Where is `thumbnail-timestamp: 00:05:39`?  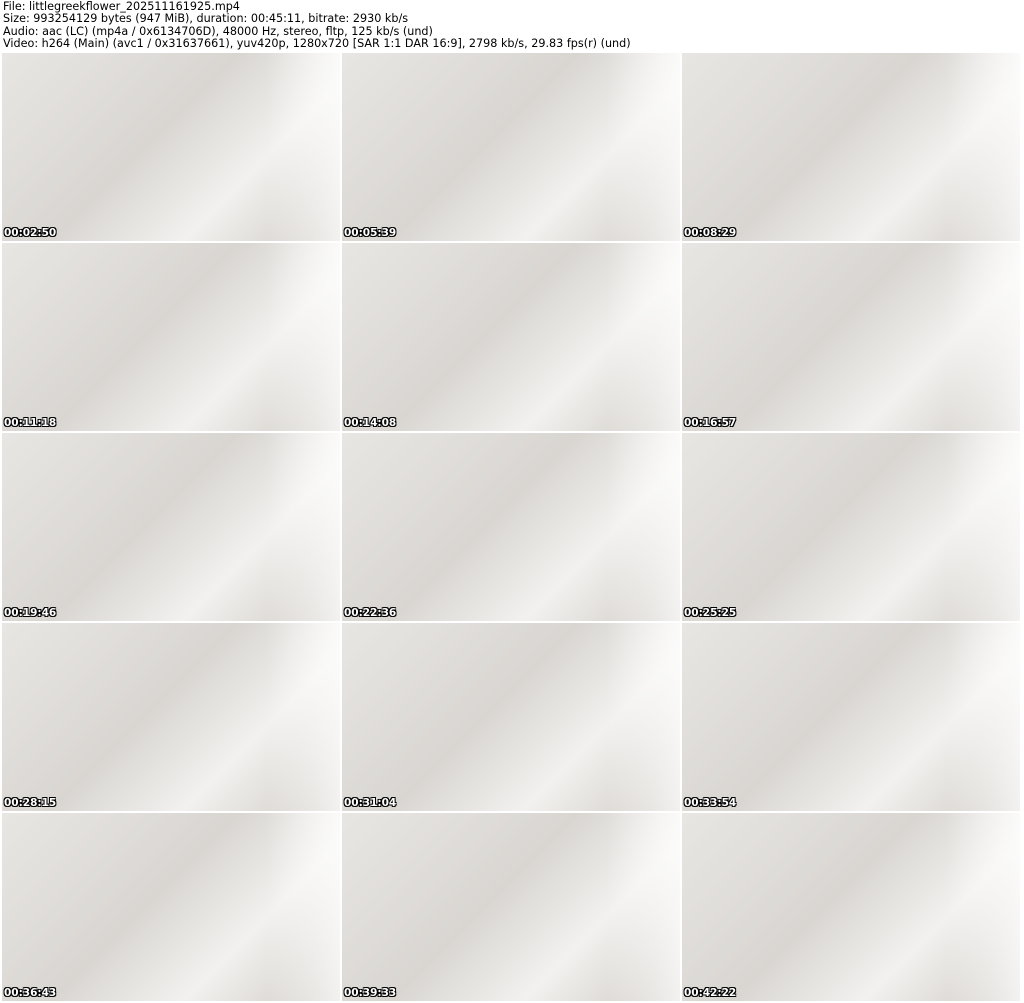 thumbnail-timestamp: 00:05:39 is located at coordinates (370, 233).